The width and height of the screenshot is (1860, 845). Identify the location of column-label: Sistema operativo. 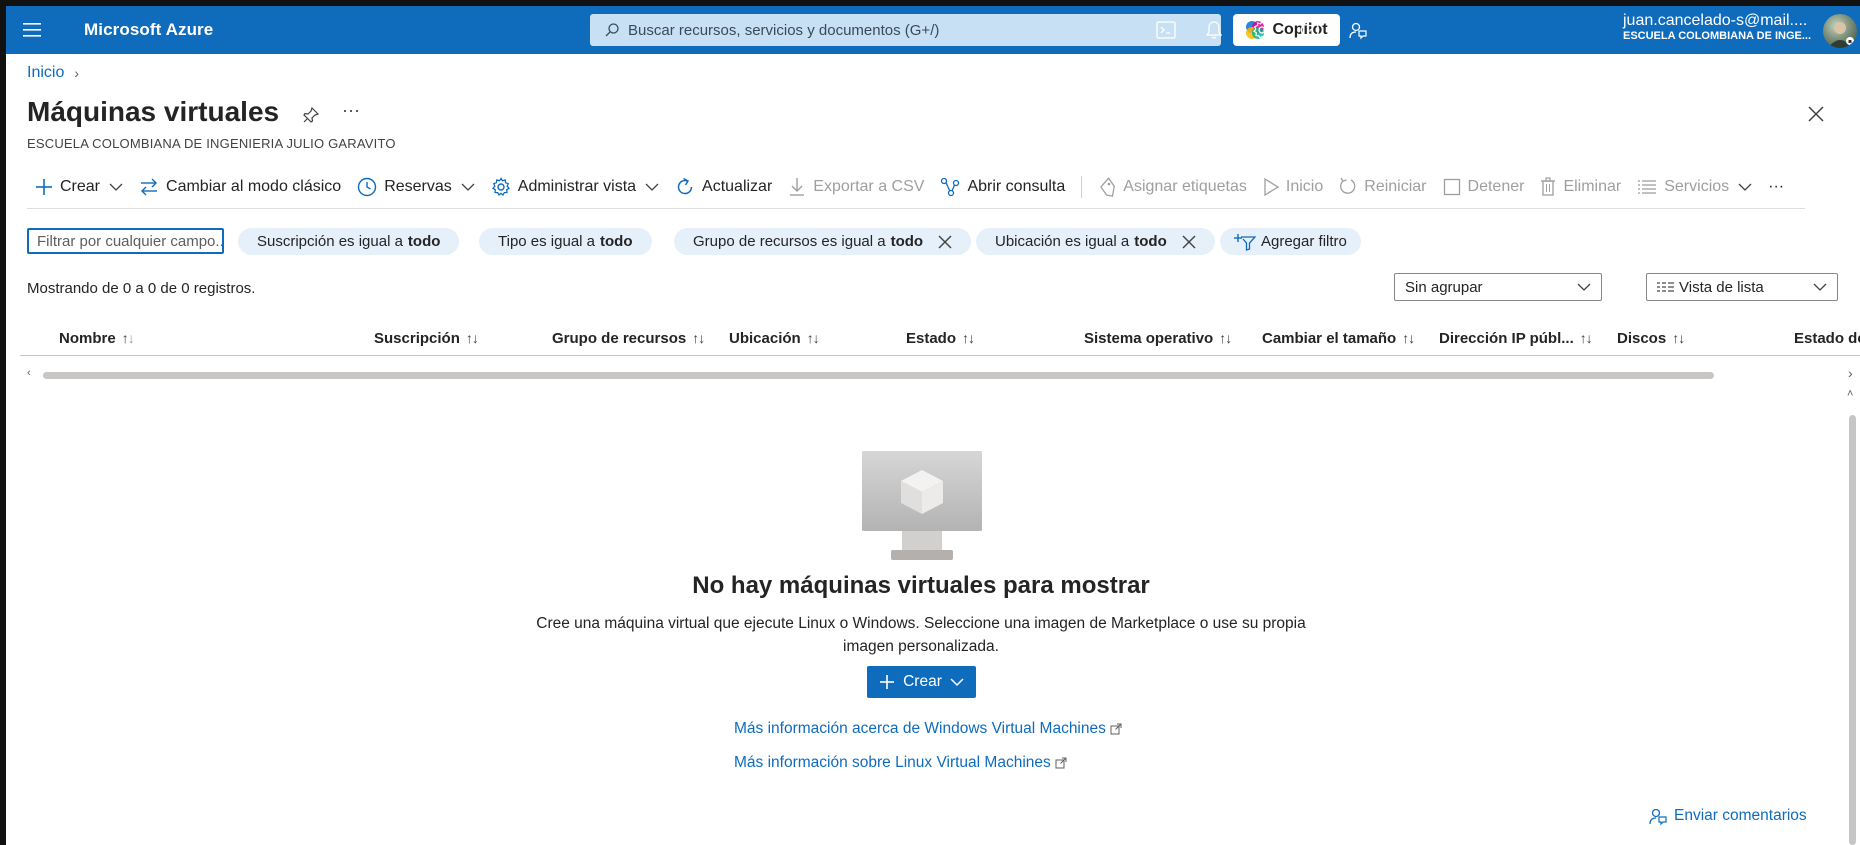
(1149, 338).